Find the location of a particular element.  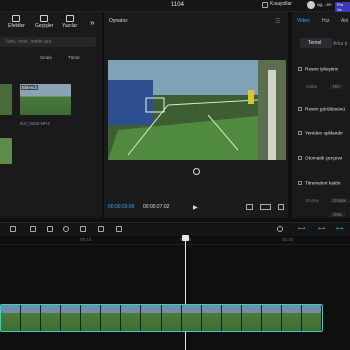

ratio-icon is located at coordinates (265, 207).